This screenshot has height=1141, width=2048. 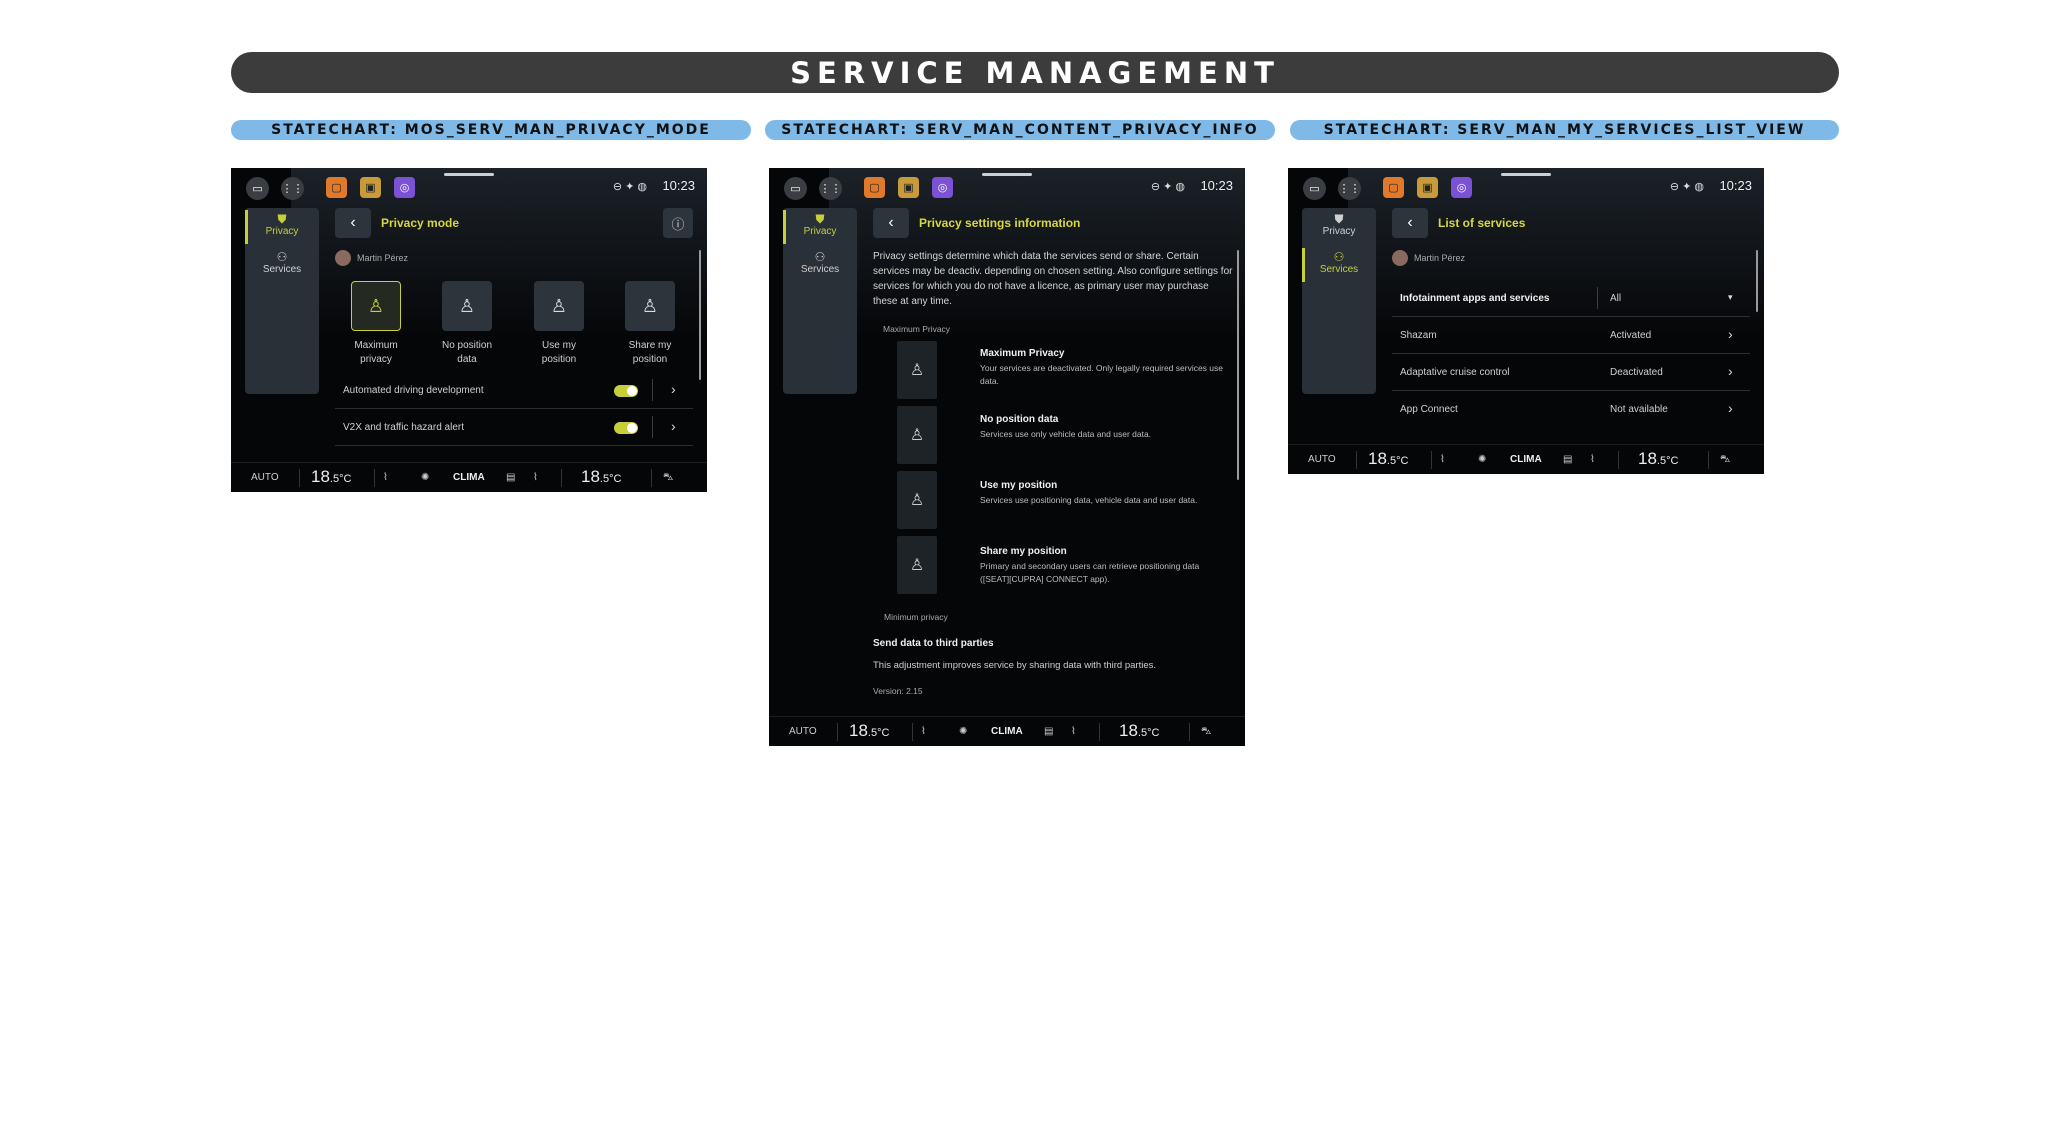 I want to click on service-row: Adaptative cruise control Deactivated ›, so click(x=1571, y=373).